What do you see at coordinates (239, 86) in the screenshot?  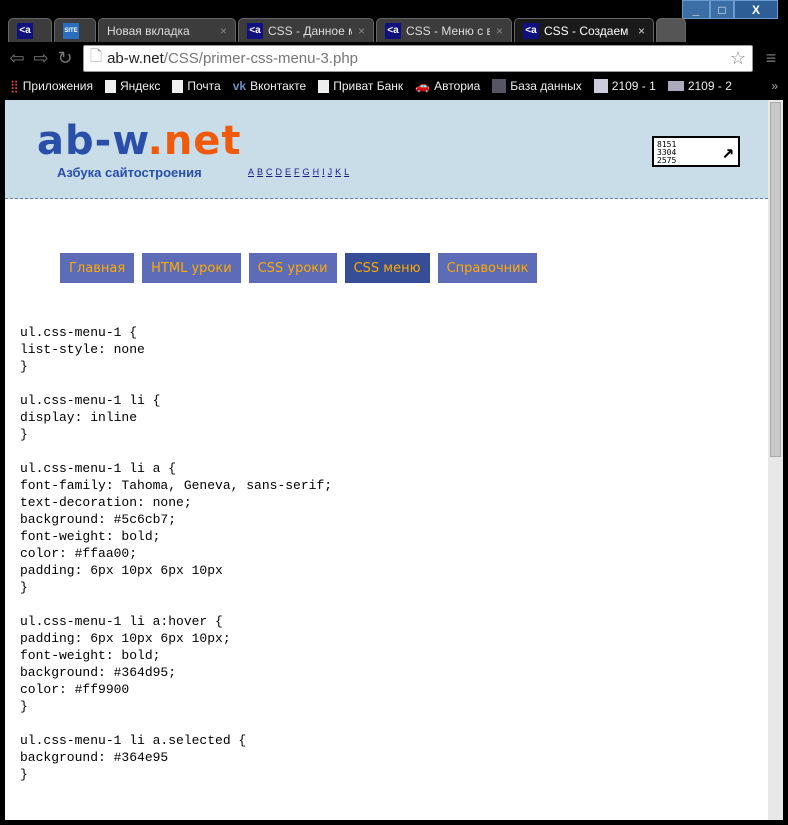 I see `vk-icon: vk` at bounding box center [239, 86].